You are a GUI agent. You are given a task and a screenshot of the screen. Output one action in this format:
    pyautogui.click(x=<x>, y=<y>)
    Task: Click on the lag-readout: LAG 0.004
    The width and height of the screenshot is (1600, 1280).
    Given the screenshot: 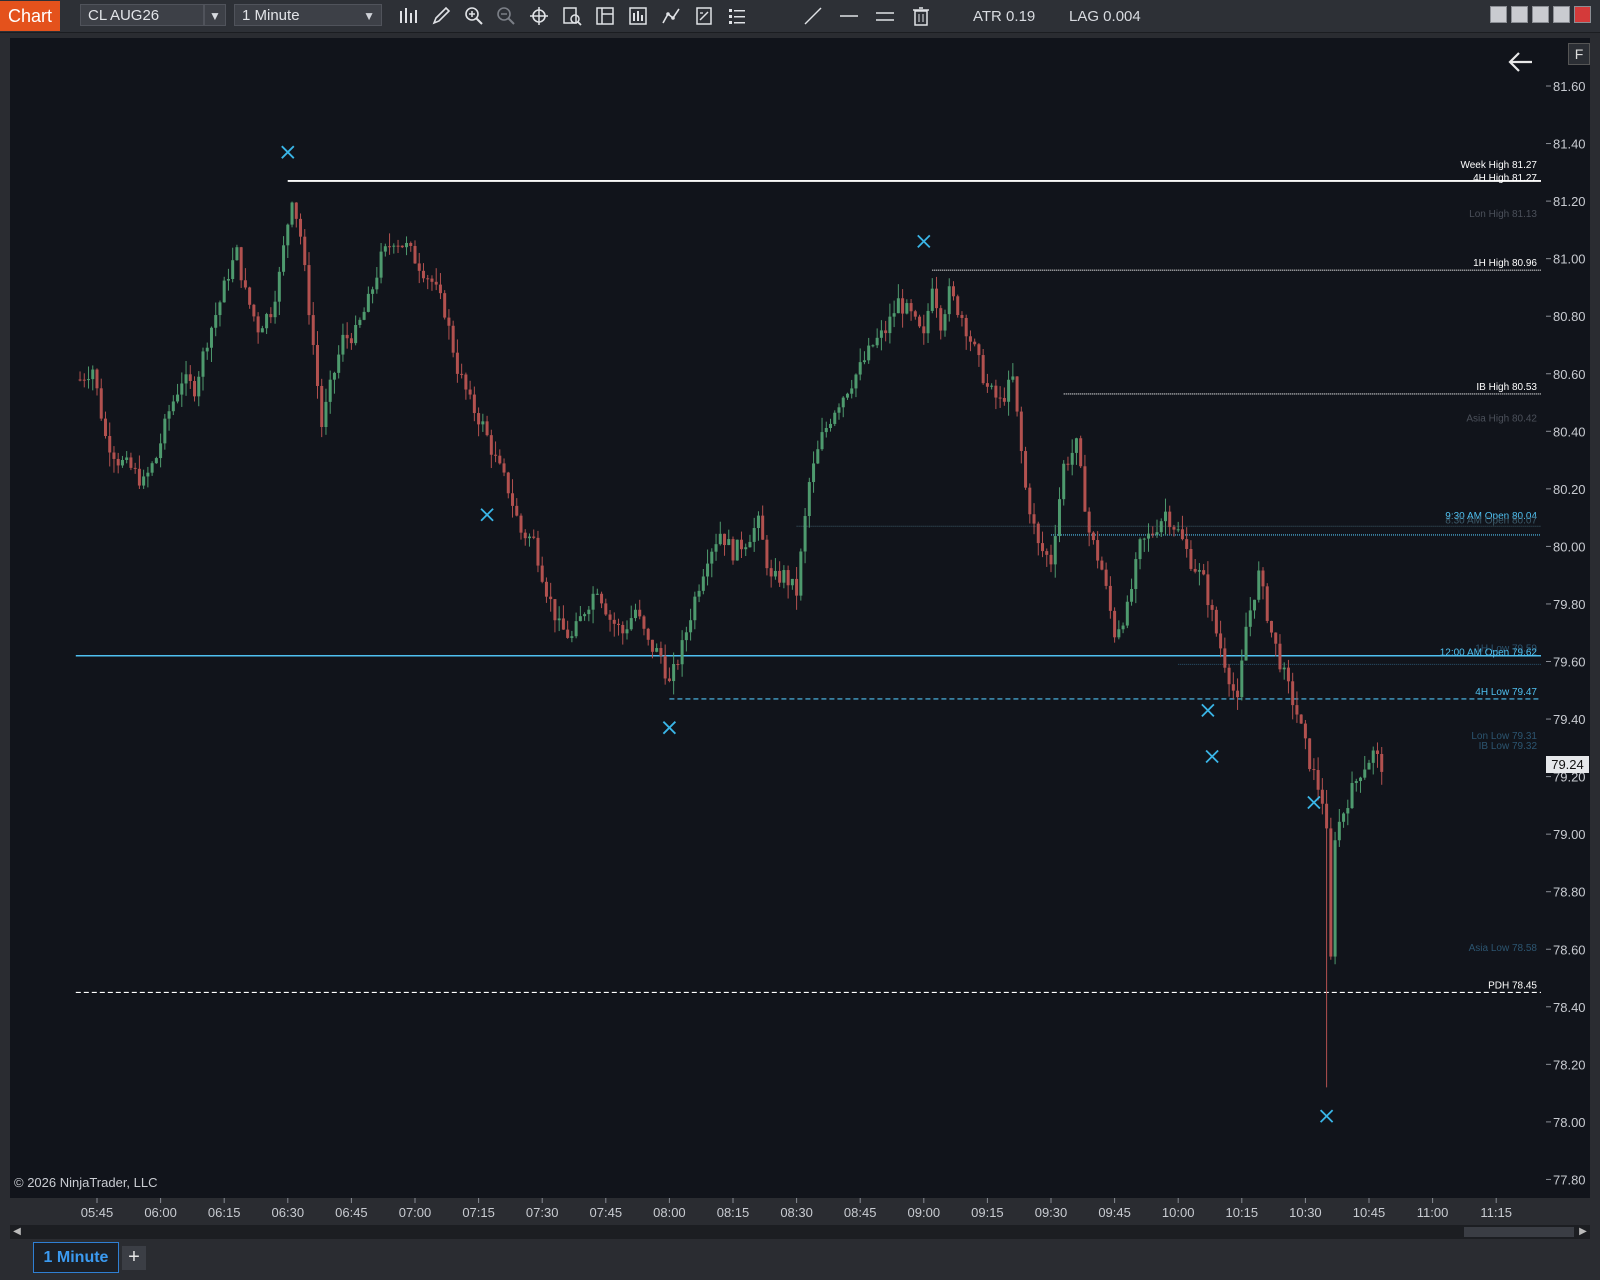 What is the action you would take?
    pyautogui.click(x=1105, y=16)
    